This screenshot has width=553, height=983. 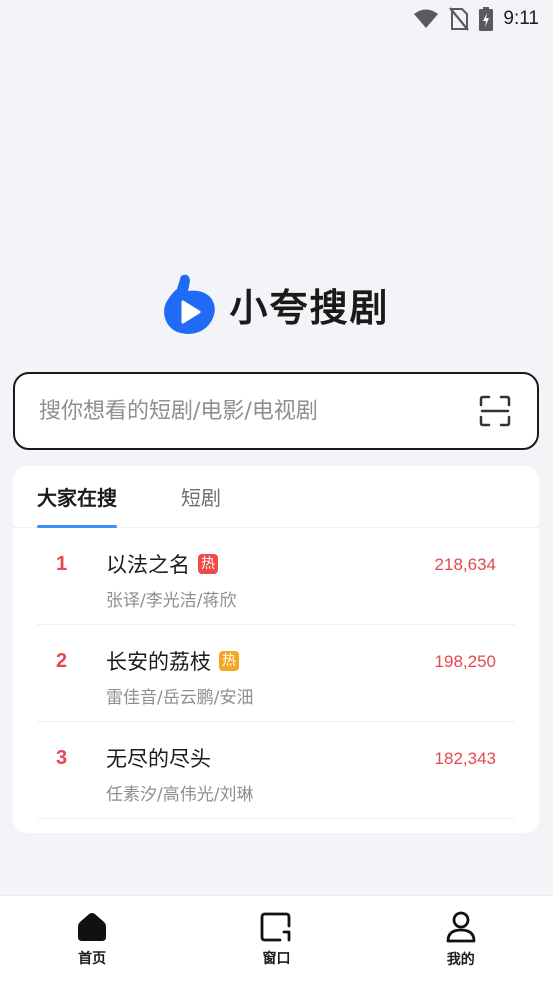 I want to click on rank-number: 2, so click(x=62, y=661).